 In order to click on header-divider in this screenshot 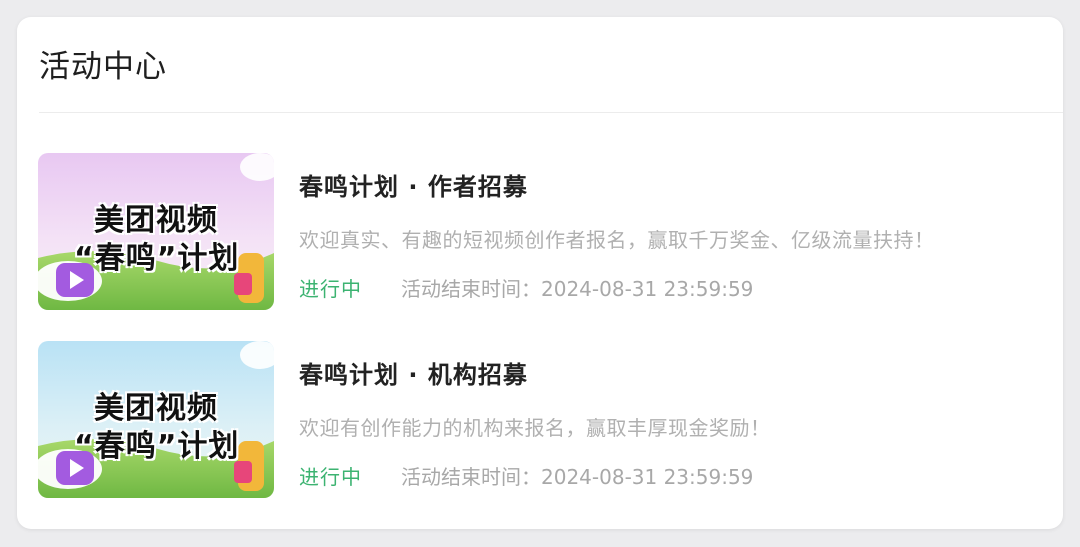, I will do `click(551, 112)`.